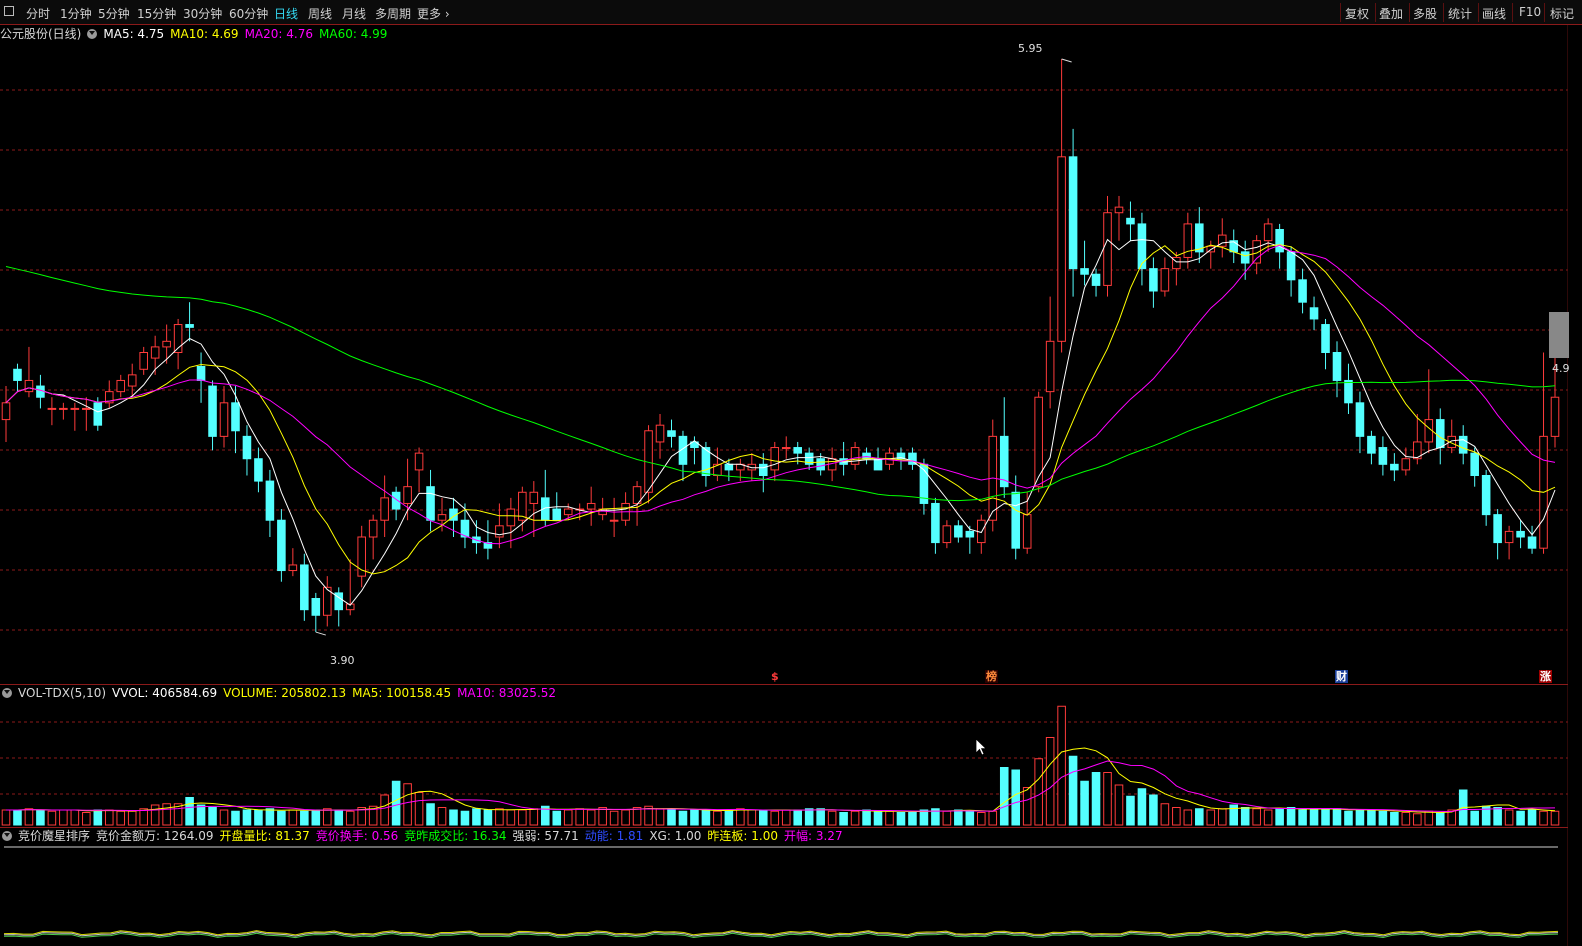 The height and width of the screenshot is (946, 1582). I want to click on volume-ma10-line, so click(781, 786).